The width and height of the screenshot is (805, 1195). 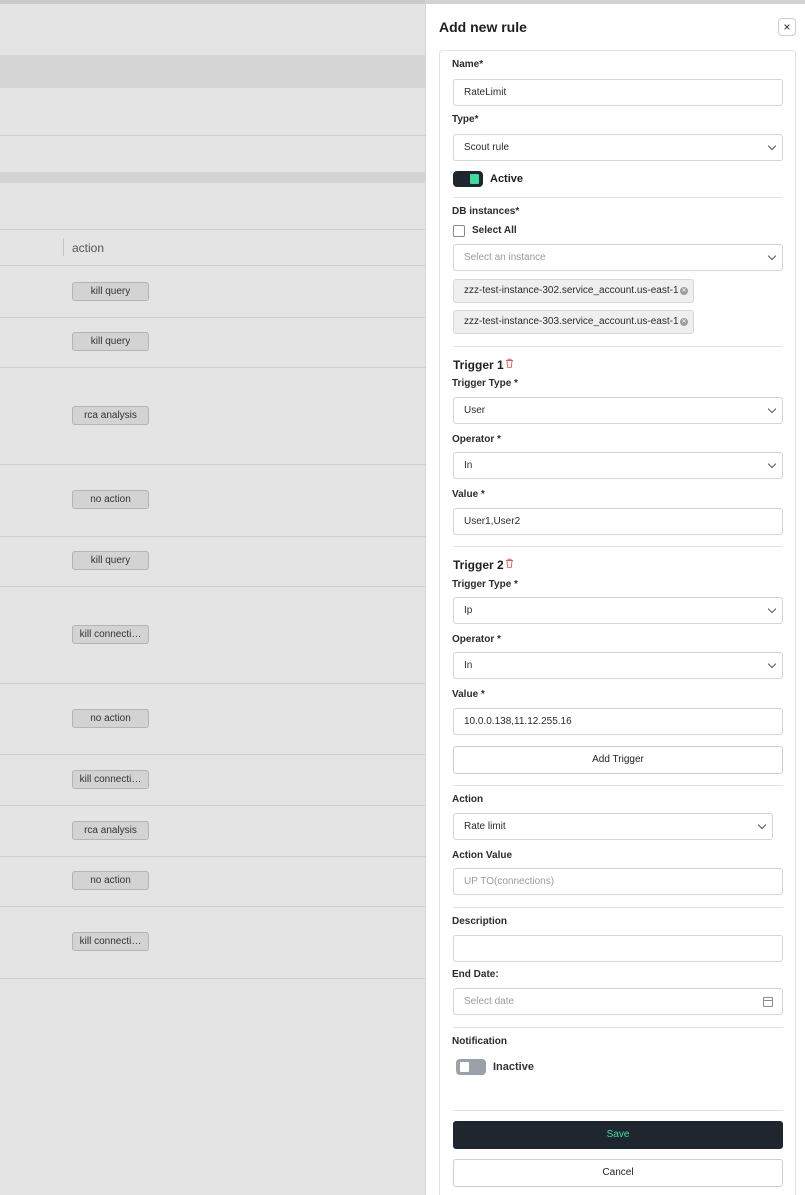 I want to click on trigger-type-label: Trigger Type *, so click(x=485, y=383).